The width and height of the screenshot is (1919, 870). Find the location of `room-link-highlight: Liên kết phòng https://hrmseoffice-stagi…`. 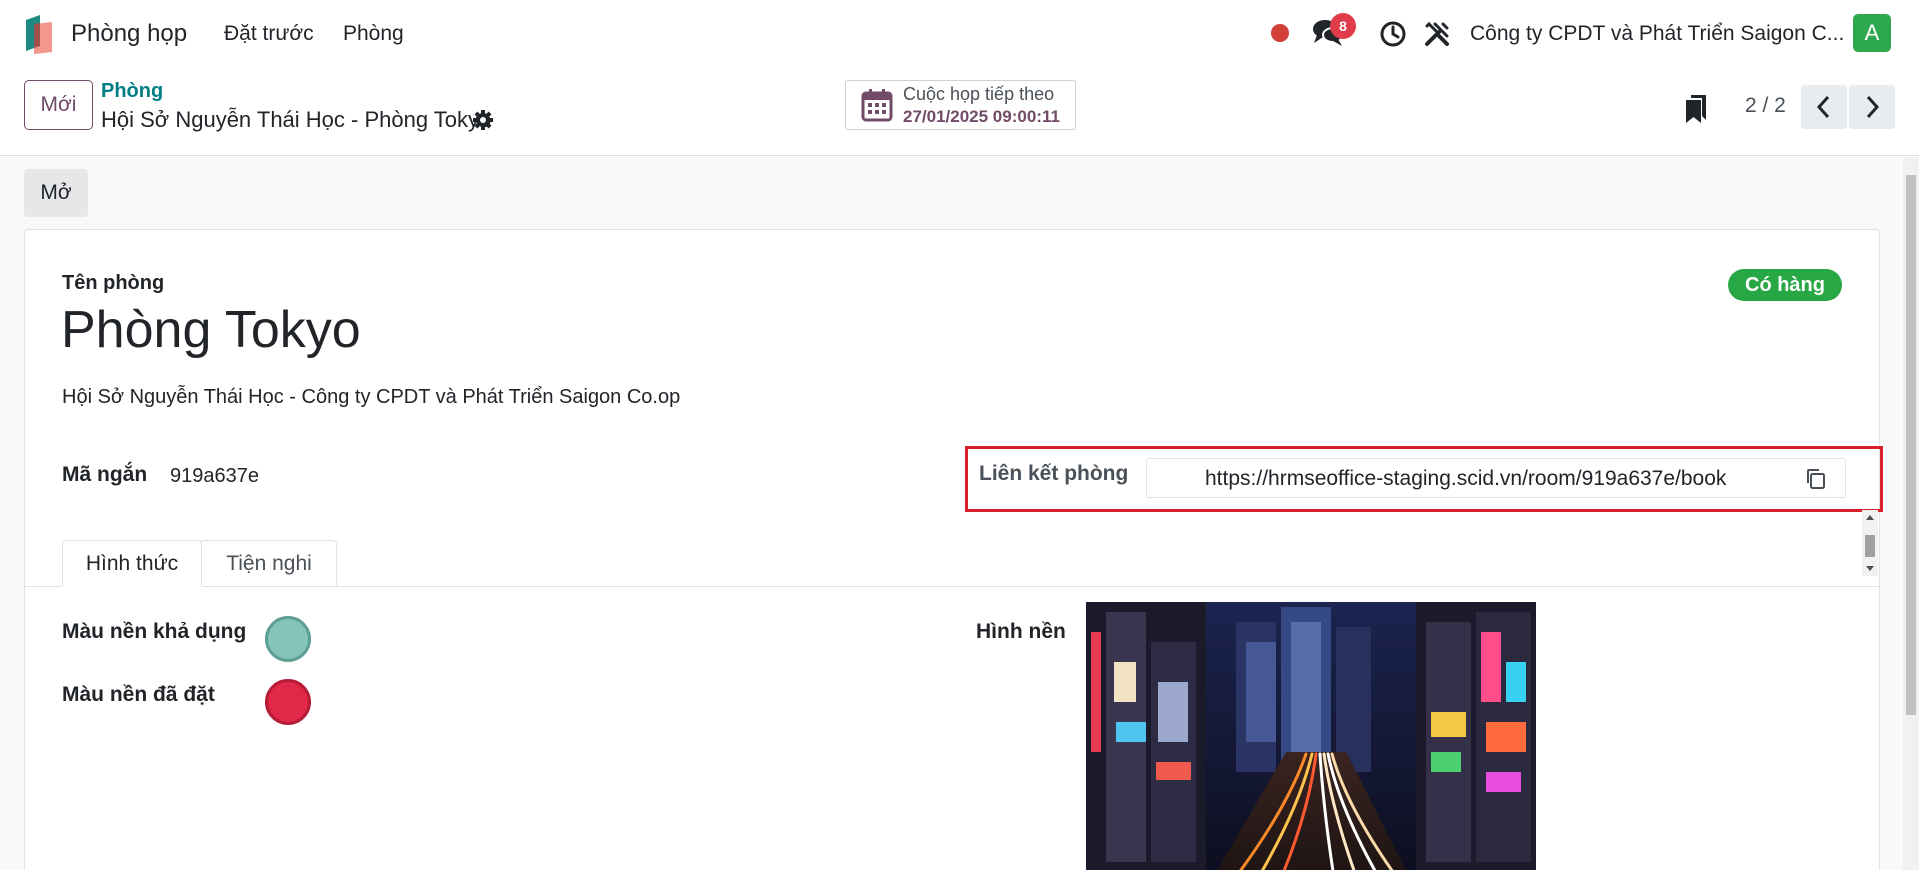

room-link-highlight: Liên kết phòng https://hrmseoffice-stagi… is located at coordinates (1424, 479).